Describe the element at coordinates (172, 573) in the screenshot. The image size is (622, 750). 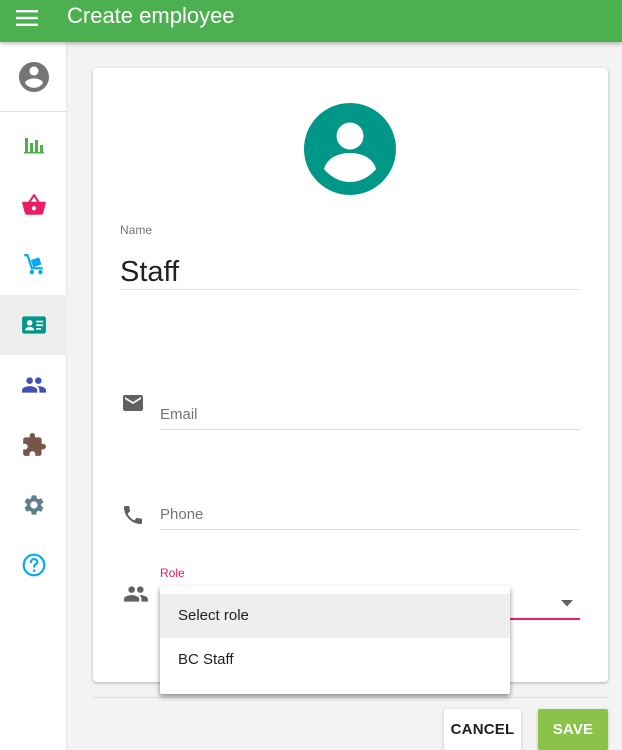
I see `role-label: Role` at that location.